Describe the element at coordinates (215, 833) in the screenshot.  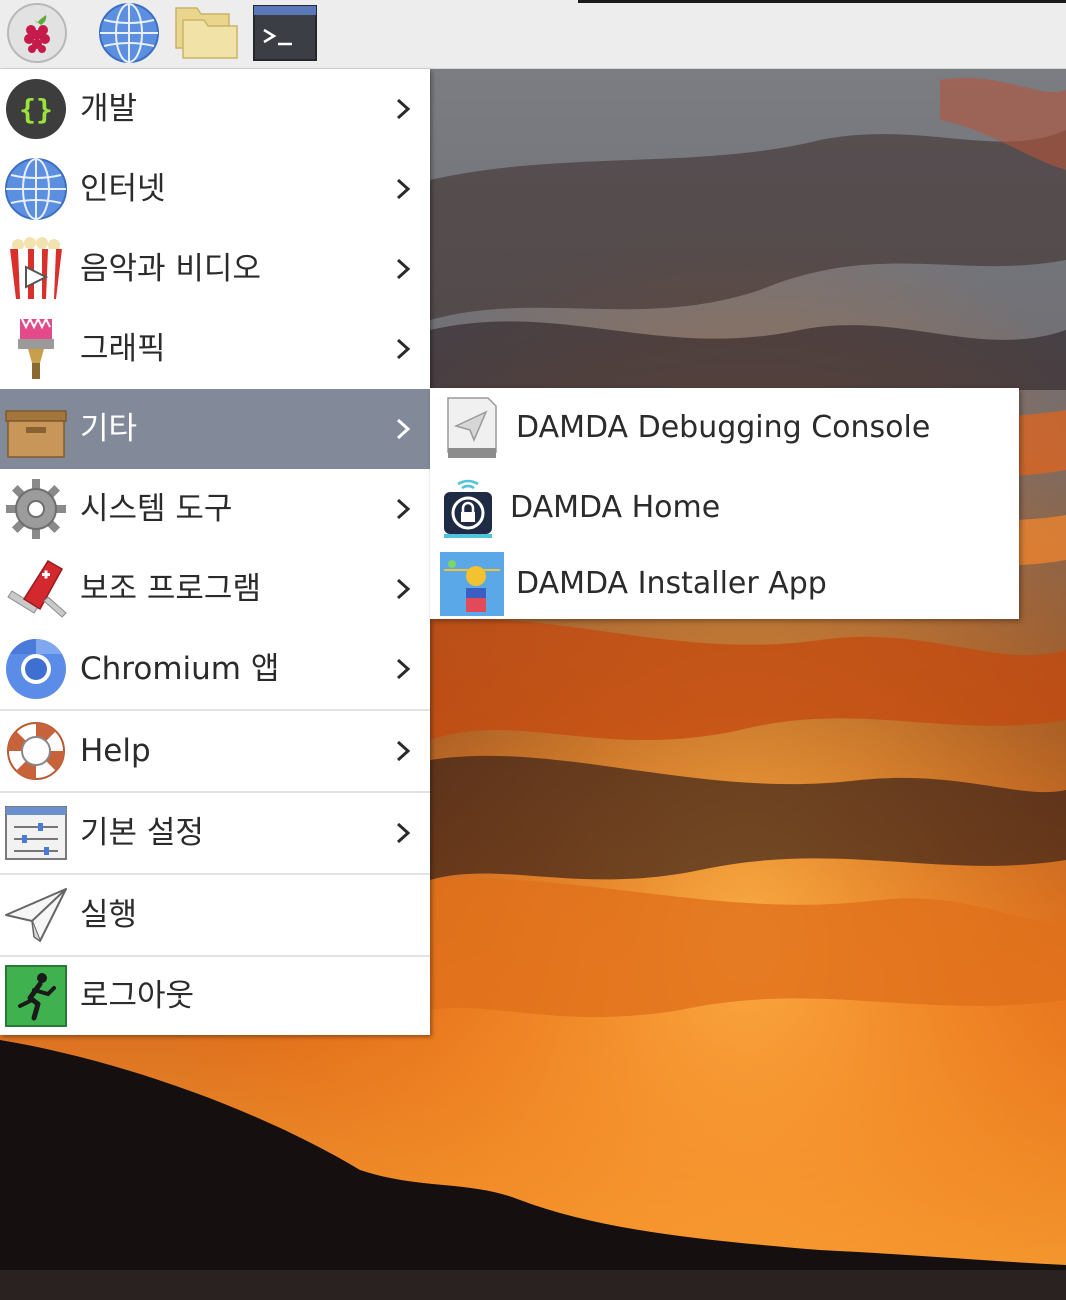
I see `menu-item-preferences: 기본 설정` at that location.